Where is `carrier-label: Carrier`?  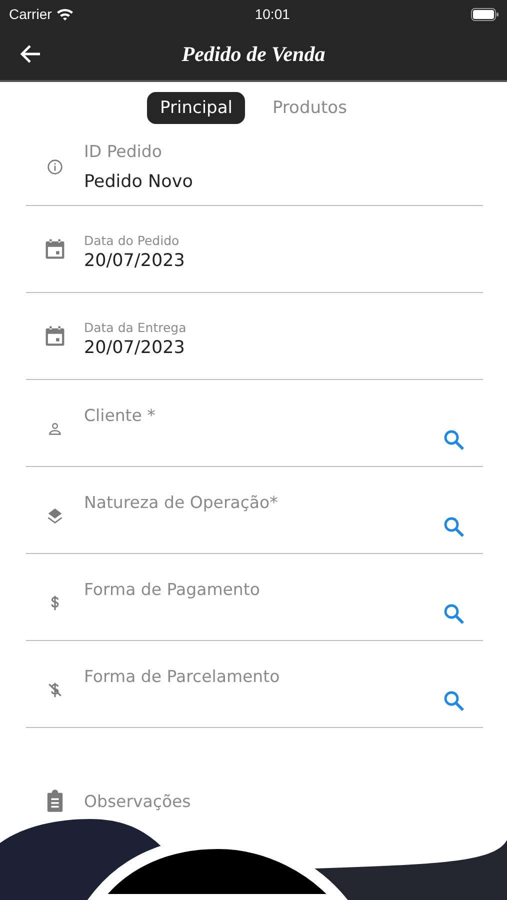 carrier-label: Carrier is located at coordinates (30, 14).